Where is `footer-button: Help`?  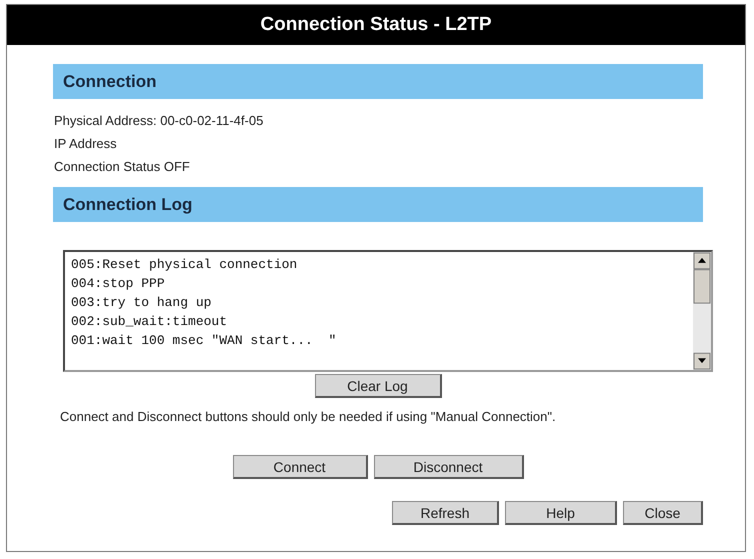 footer-button: Help is located at coordinates (561, 513).